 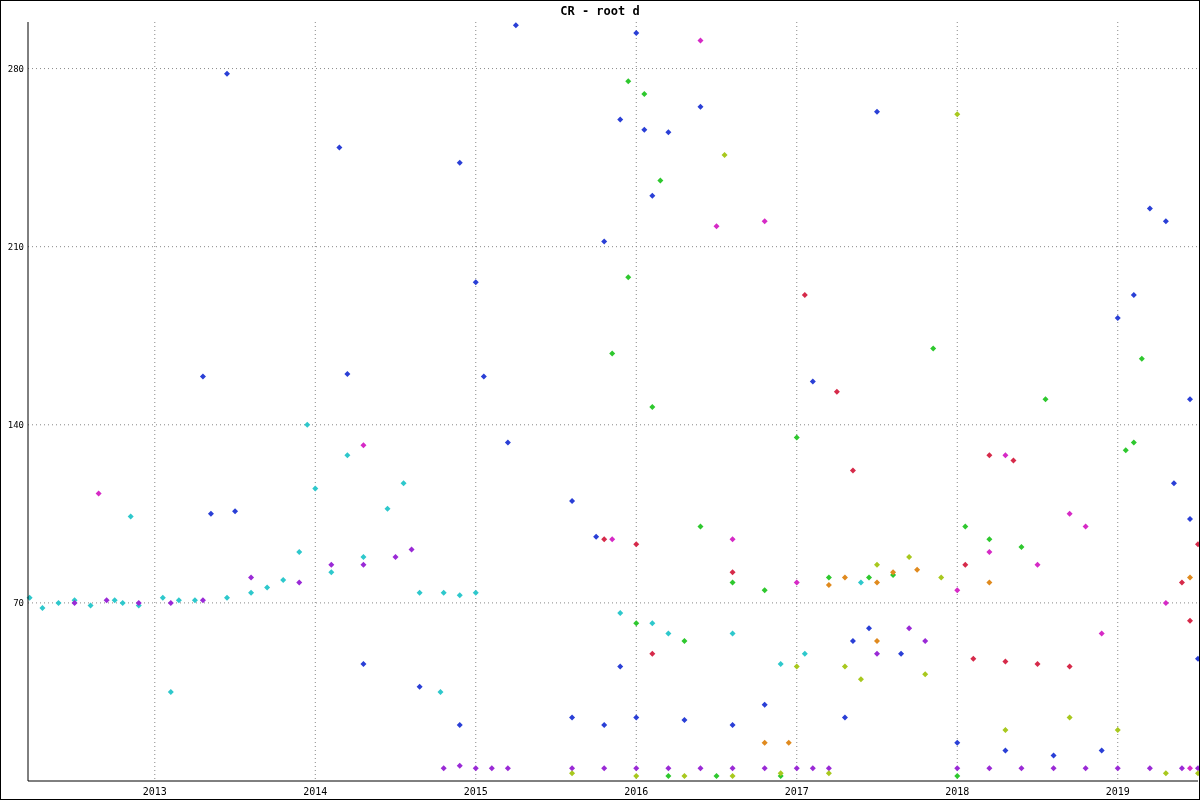 What do you see at coordinates (475, 791) in the screenshot?
I see `x-tick-label: 2015` at bounding box center [475, 791].